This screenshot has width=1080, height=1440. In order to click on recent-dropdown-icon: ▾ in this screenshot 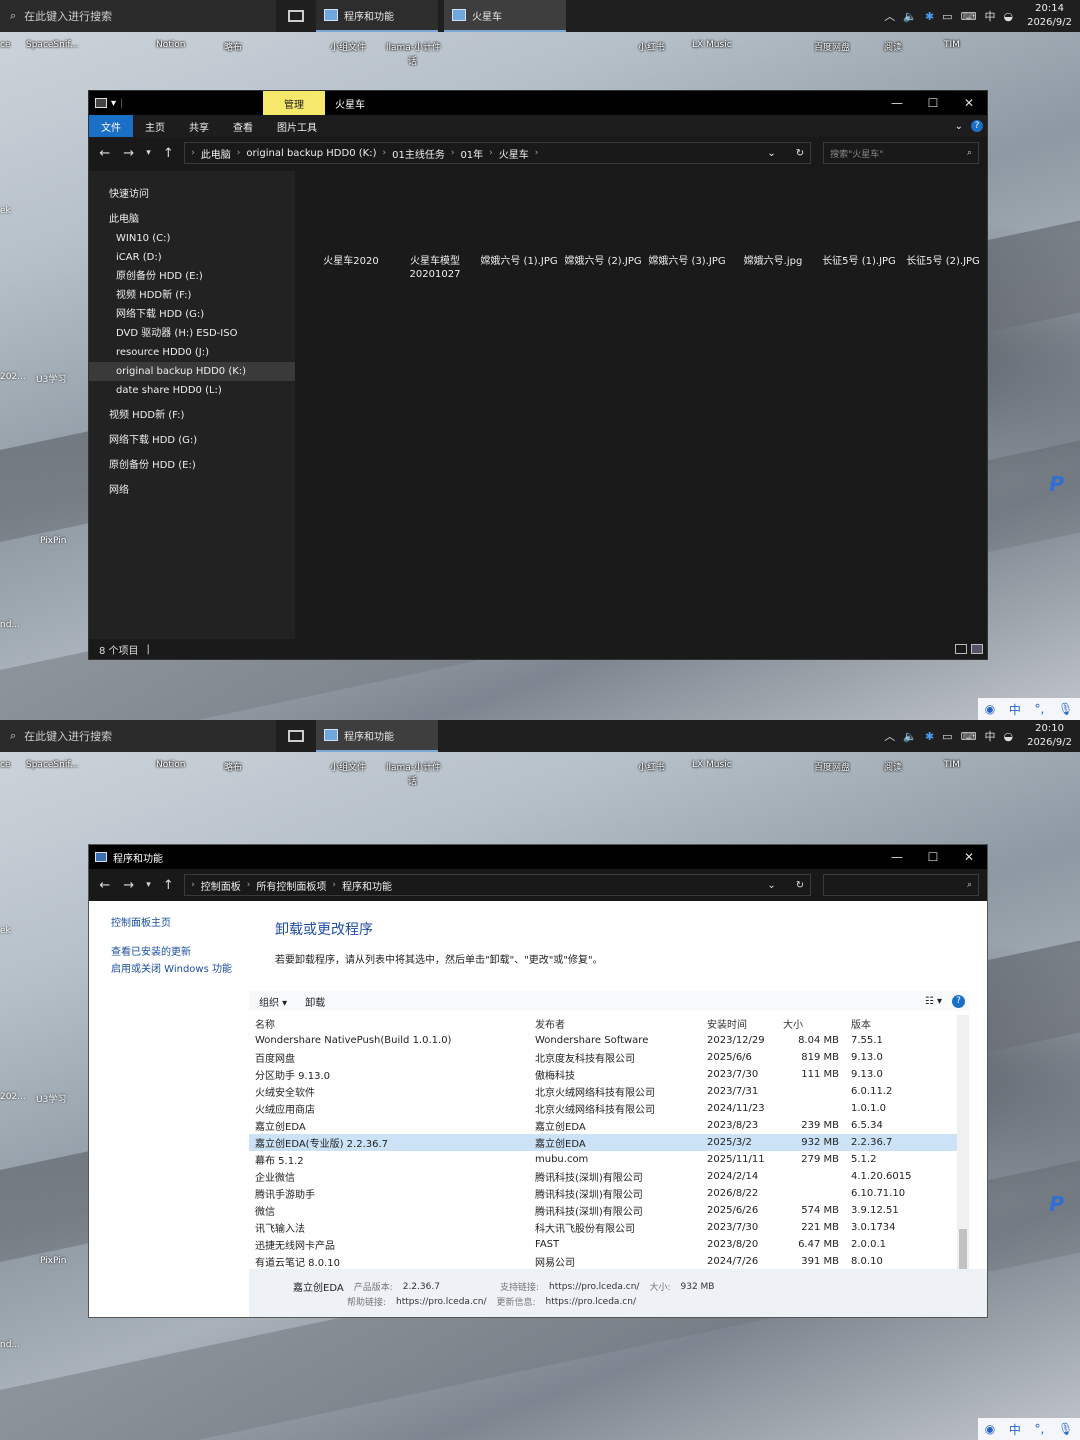, I will do `click(149, 153)`.